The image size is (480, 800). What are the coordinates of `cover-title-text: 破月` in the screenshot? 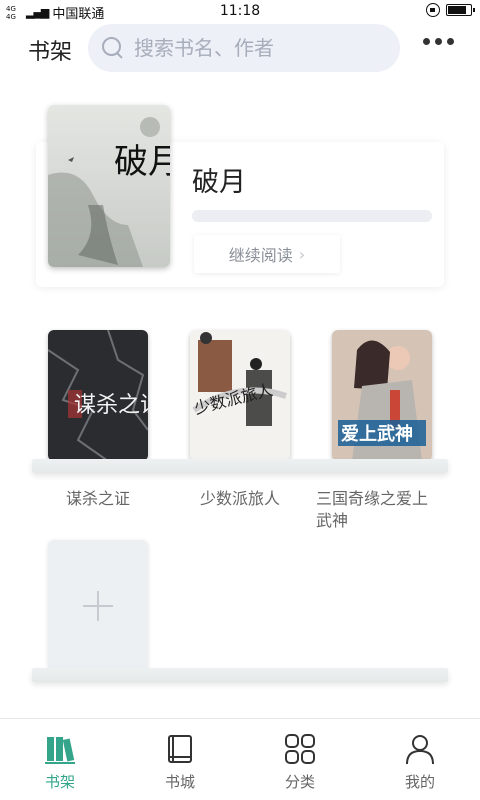 It's located at (142, 162).